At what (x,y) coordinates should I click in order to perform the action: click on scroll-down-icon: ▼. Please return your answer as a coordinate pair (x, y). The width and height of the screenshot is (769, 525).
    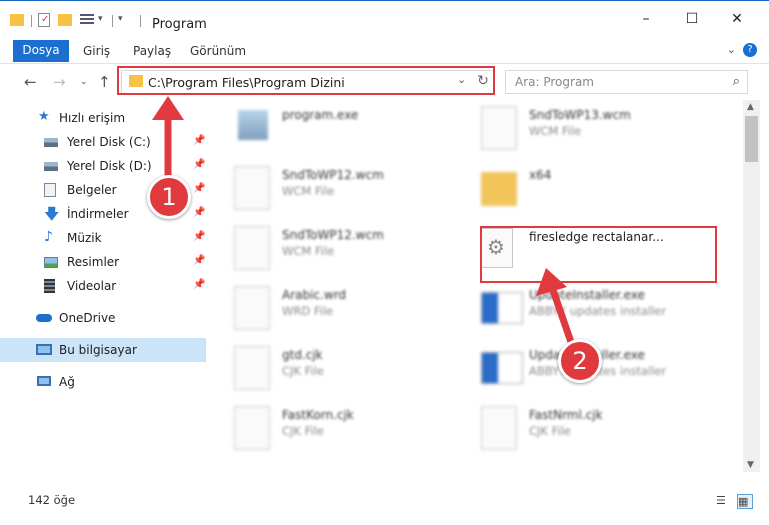
    Looking at the image, I should click on (750, 465).